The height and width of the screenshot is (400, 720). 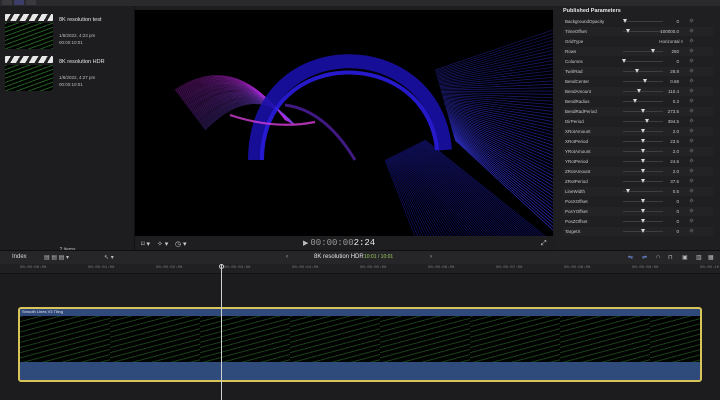 What do you see at coordinates (711, 257) in the screenshot?
I see `effects-browser-icon: ▦` at bounding box center [711, 257].